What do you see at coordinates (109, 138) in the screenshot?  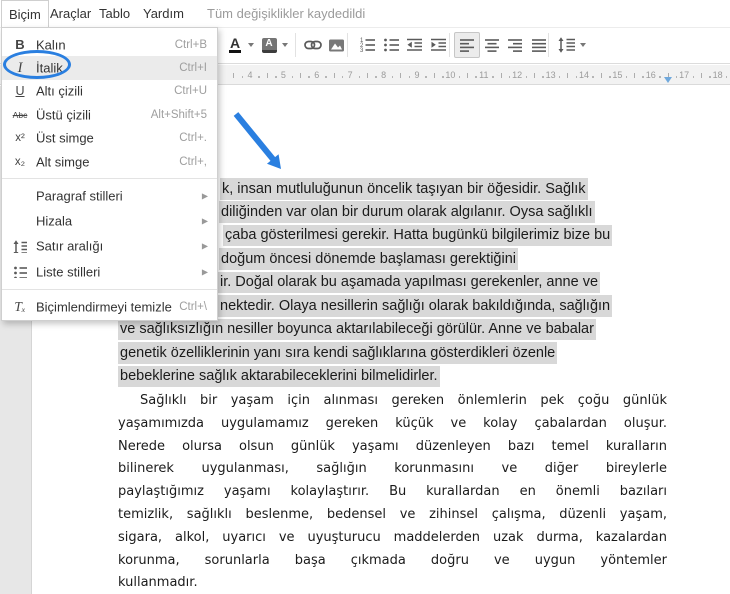 I see `menu-item-superscript: x² Üst simge Ctrl+.` at bounding box center [109, 138].